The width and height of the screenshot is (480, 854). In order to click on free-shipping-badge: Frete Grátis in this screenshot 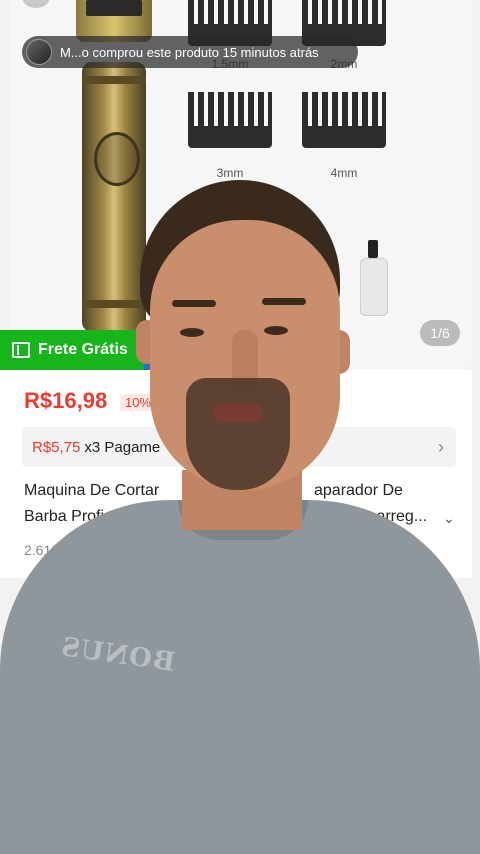, I will do `click(75, 350)`.